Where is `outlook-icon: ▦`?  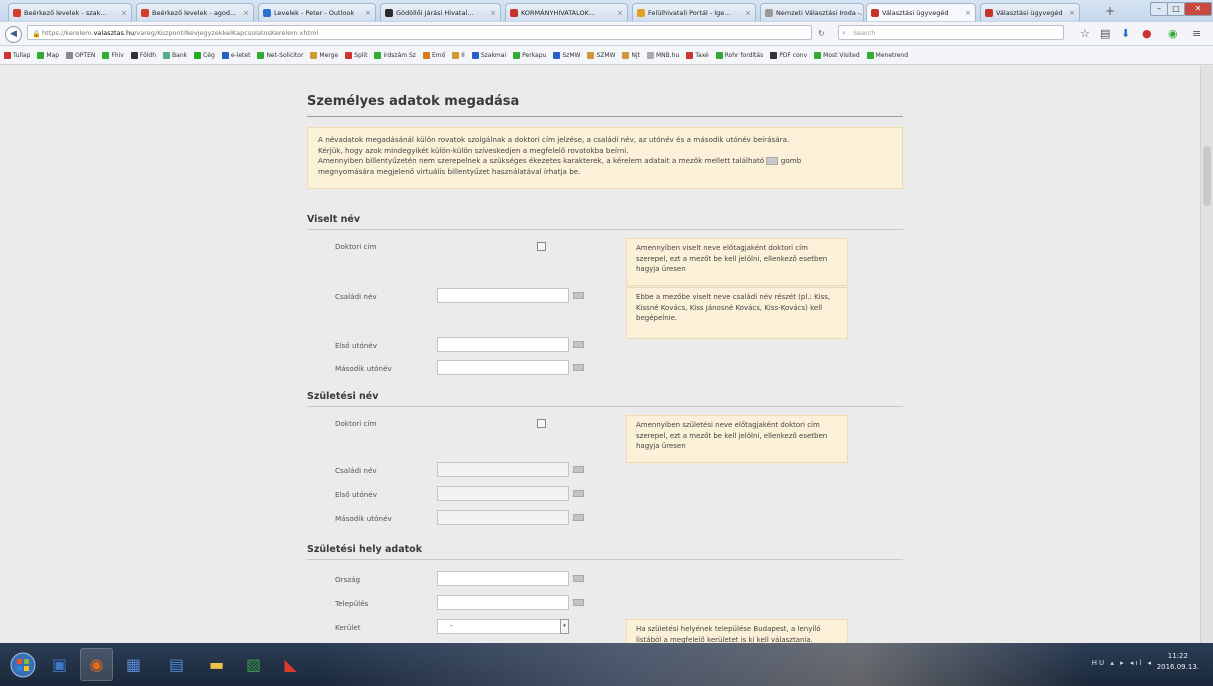 outlook-icon: ▦ is located at coordinates (133, 664).